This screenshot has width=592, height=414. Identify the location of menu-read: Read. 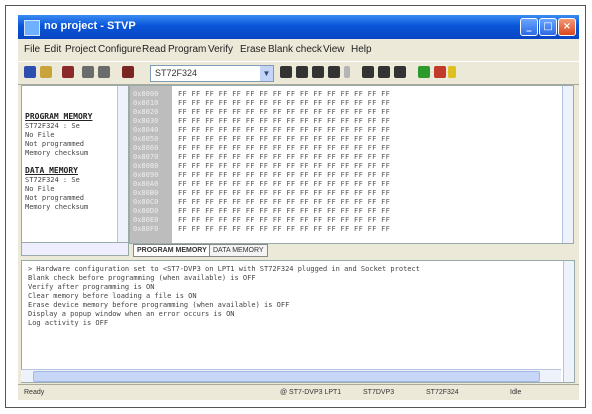
(154, 49).